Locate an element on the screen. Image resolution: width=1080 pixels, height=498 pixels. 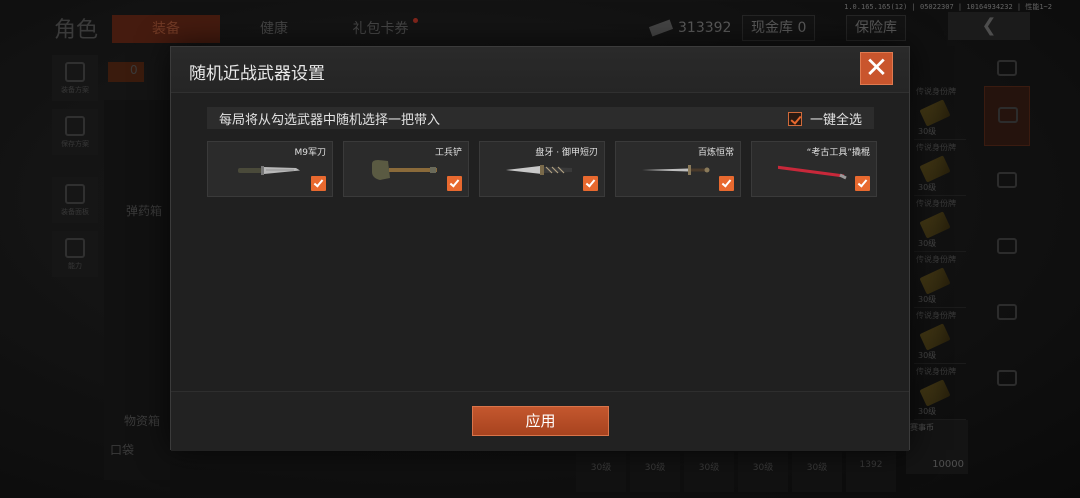
weapon-card-dagger: 盘牙 · 御甲短刃 is located at coordinates (542, 169).